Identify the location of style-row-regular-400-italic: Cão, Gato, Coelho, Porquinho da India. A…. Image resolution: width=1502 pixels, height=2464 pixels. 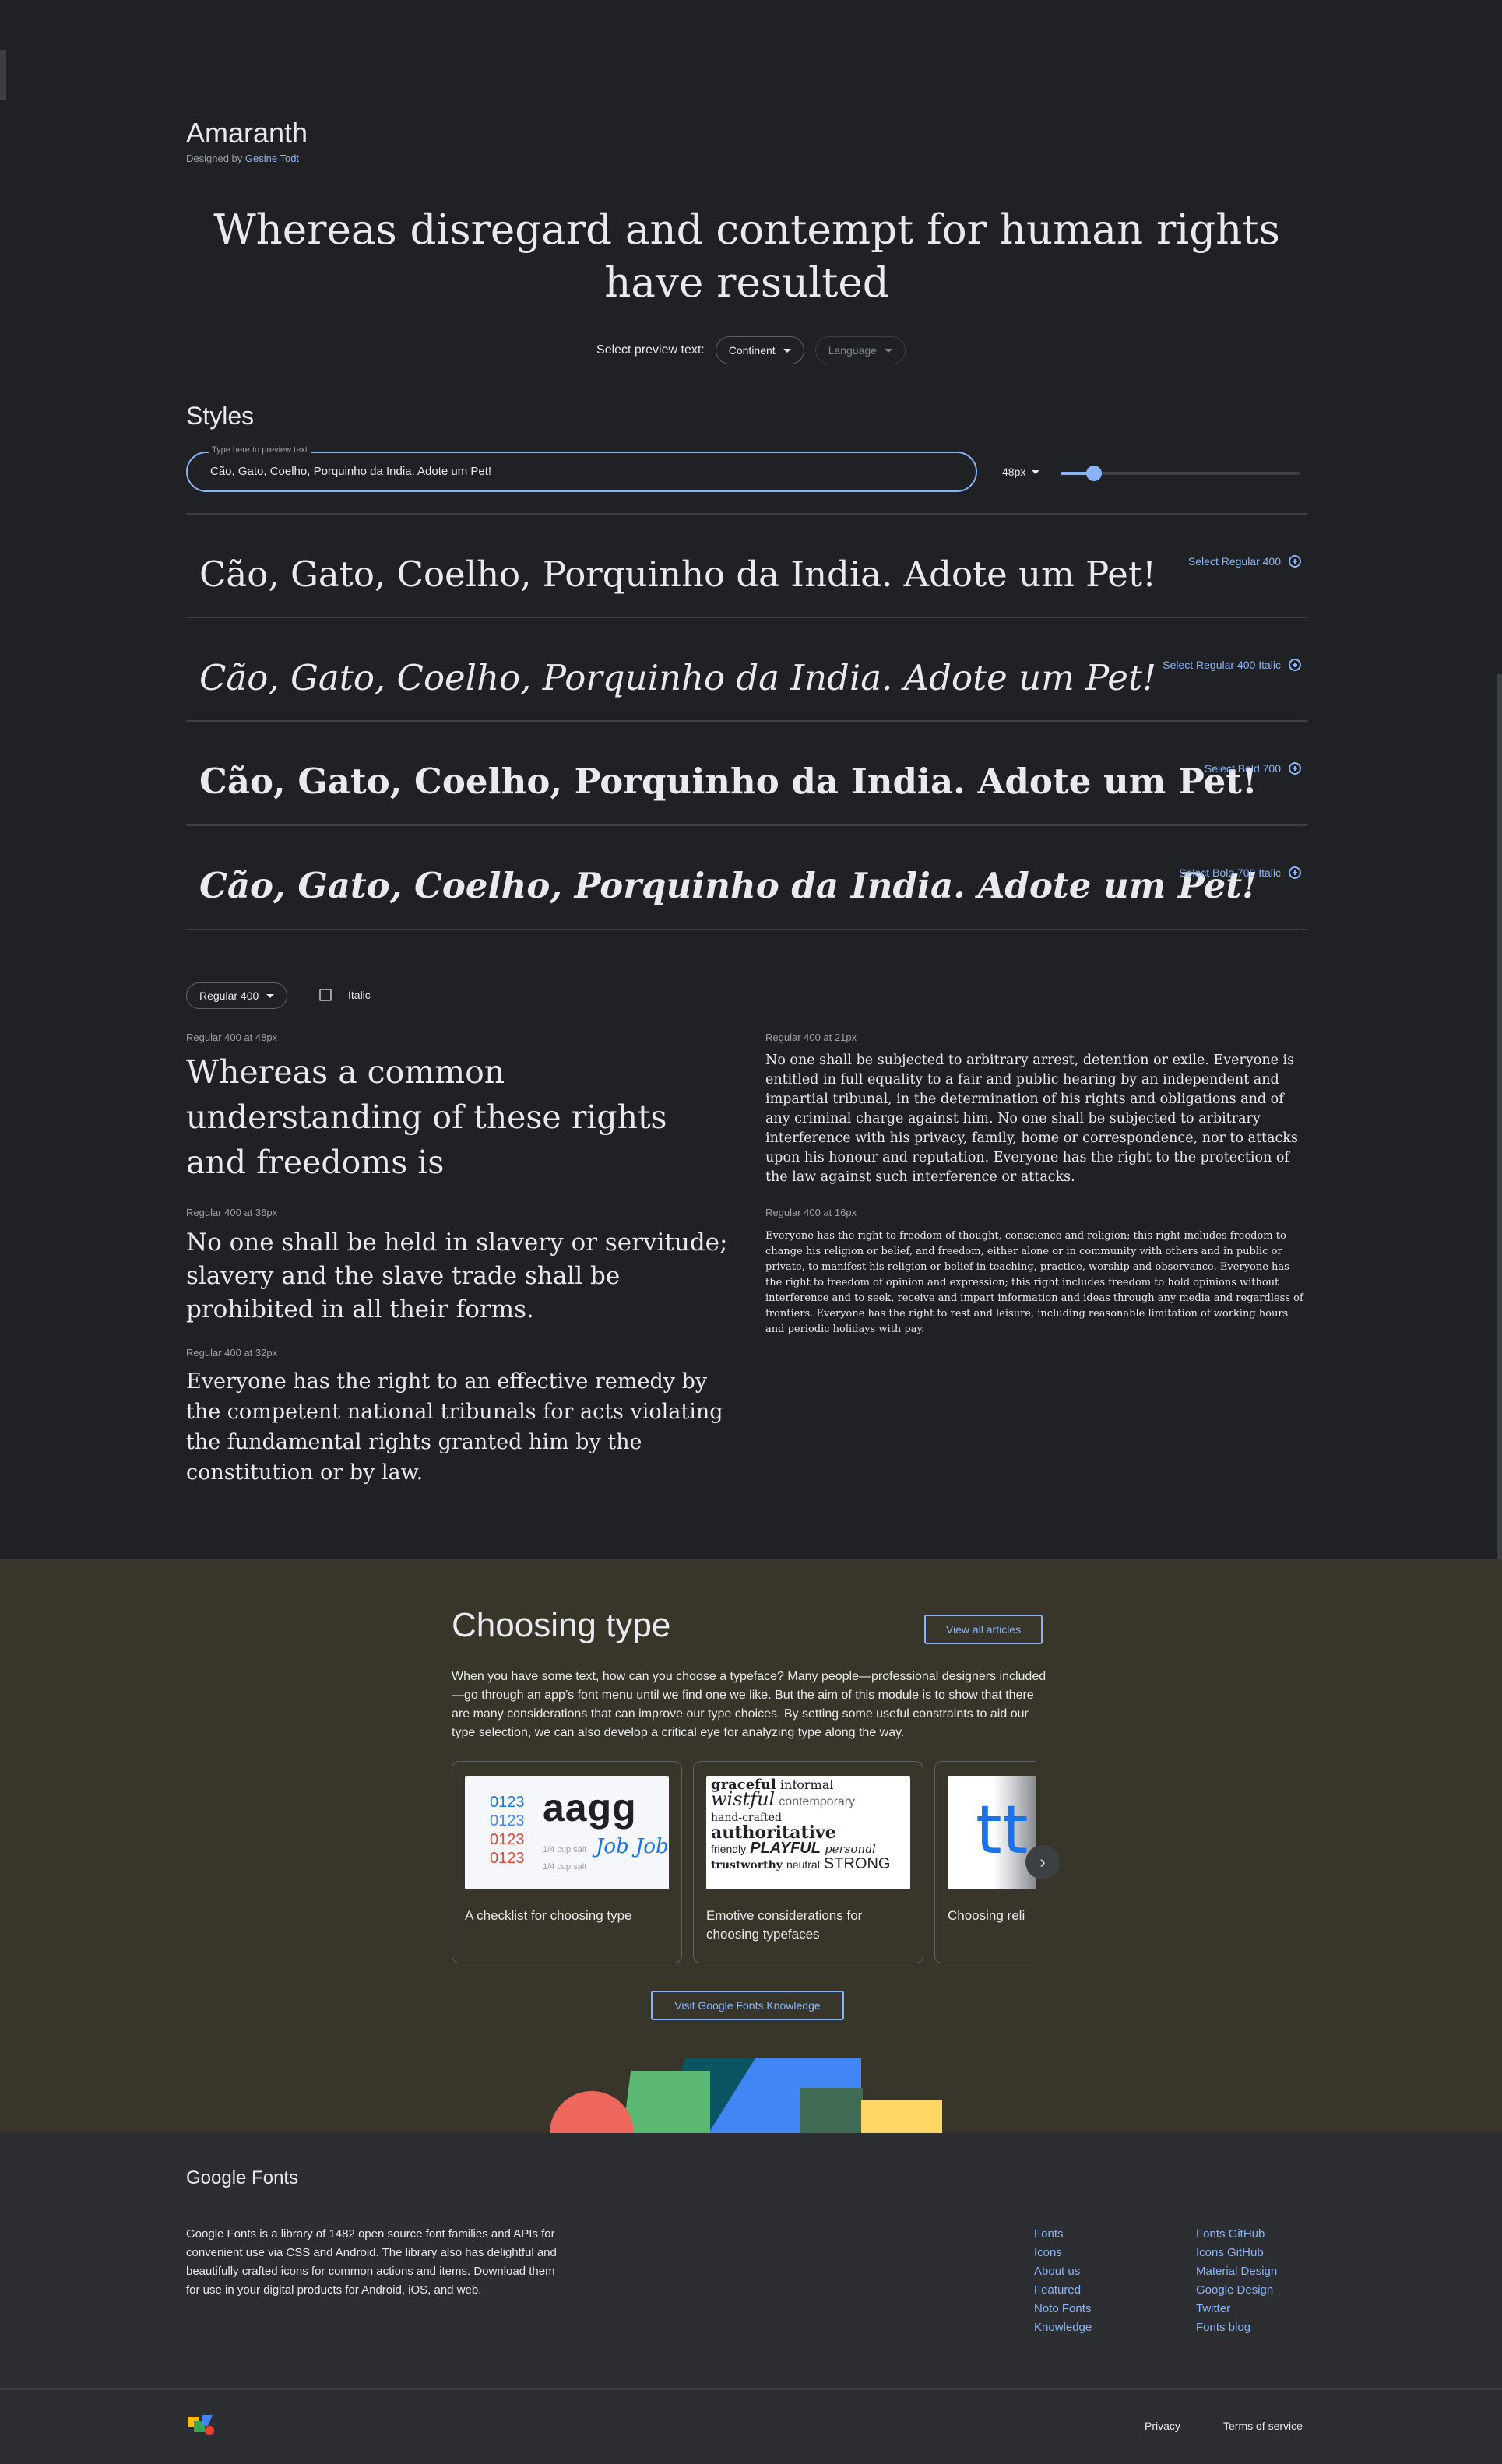
(746, 669).